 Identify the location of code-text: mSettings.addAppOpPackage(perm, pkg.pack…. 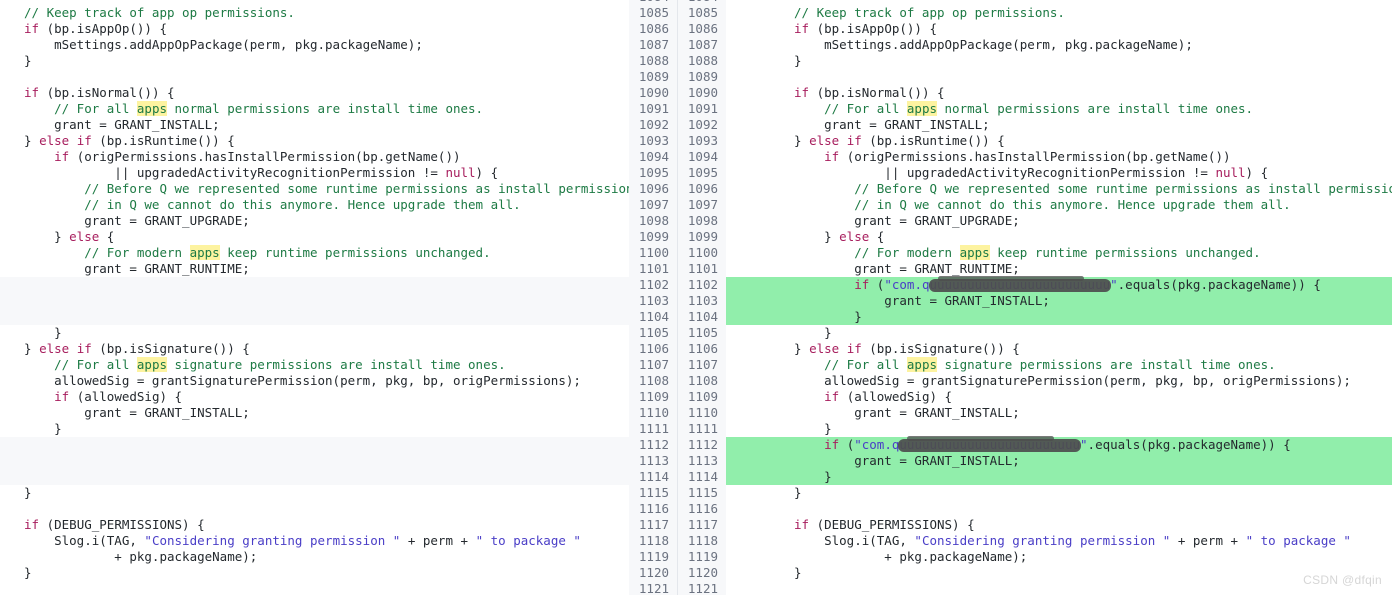
(223, 44).